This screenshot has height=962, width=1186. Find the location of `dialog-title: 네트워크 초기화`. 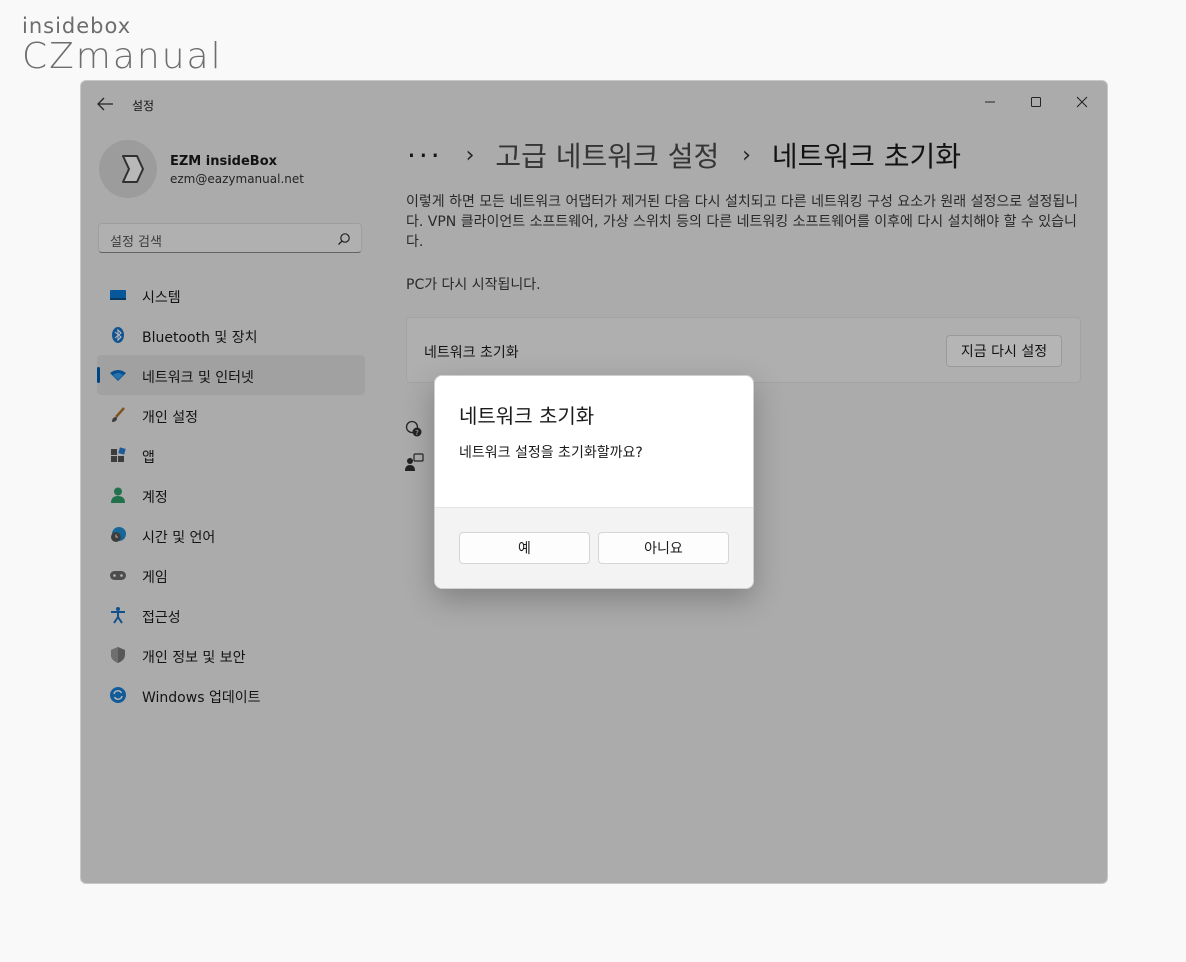

dialog-title: 네트워크 초기화 is located at coordinates (527, 416).